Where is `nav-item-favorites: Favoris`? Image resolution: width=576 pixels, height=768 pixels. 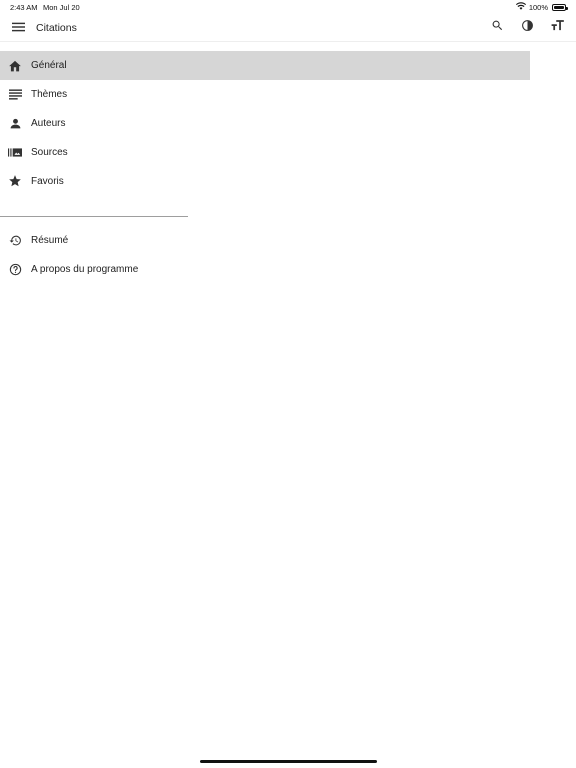 nav-item-favorites: Favoris is located at coordinates (265, 181).